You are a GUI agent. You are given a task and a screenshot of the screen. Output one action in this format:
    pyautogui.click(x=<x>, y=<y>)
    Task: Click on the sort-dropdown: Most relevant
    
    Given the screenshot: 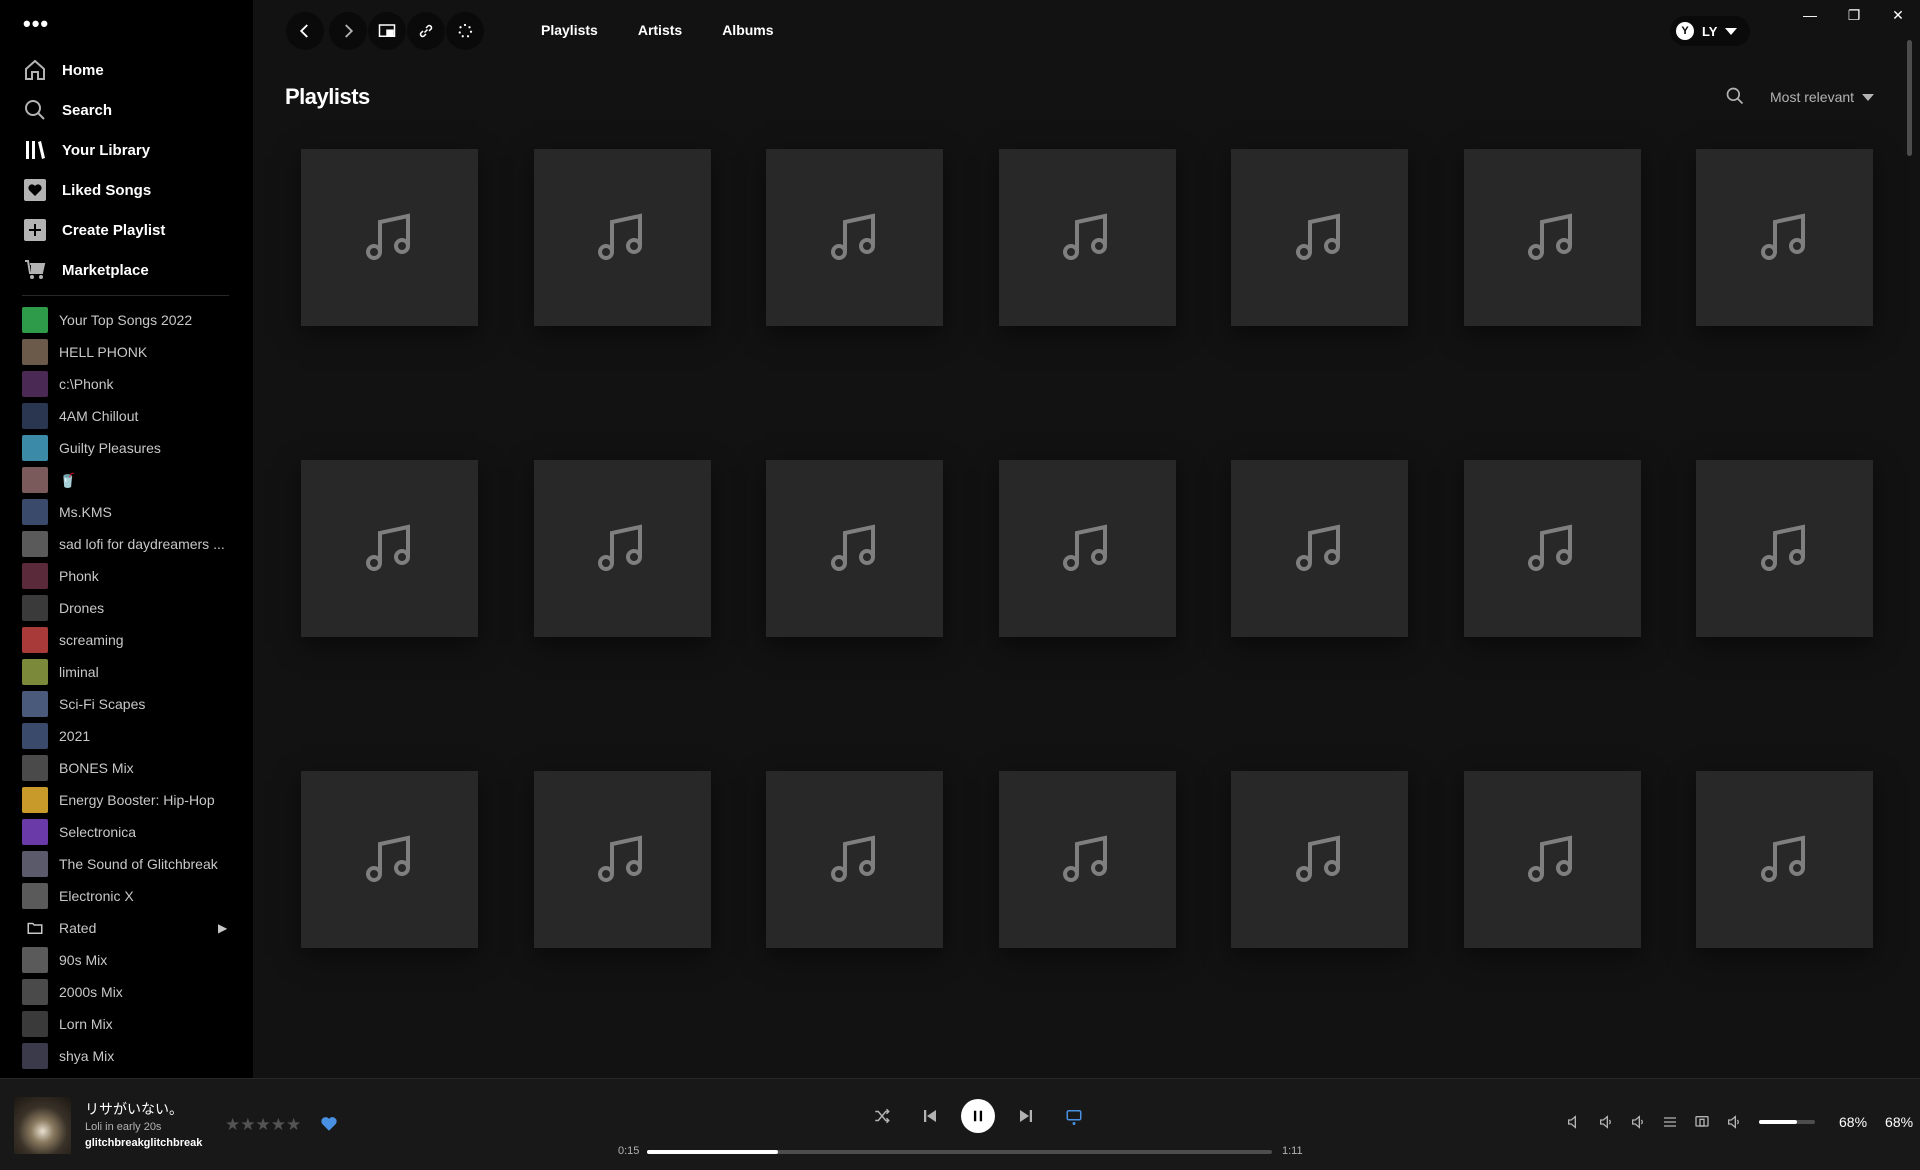 What is the action you would take?
    pyautogui.click(x=1822, y=97)
    